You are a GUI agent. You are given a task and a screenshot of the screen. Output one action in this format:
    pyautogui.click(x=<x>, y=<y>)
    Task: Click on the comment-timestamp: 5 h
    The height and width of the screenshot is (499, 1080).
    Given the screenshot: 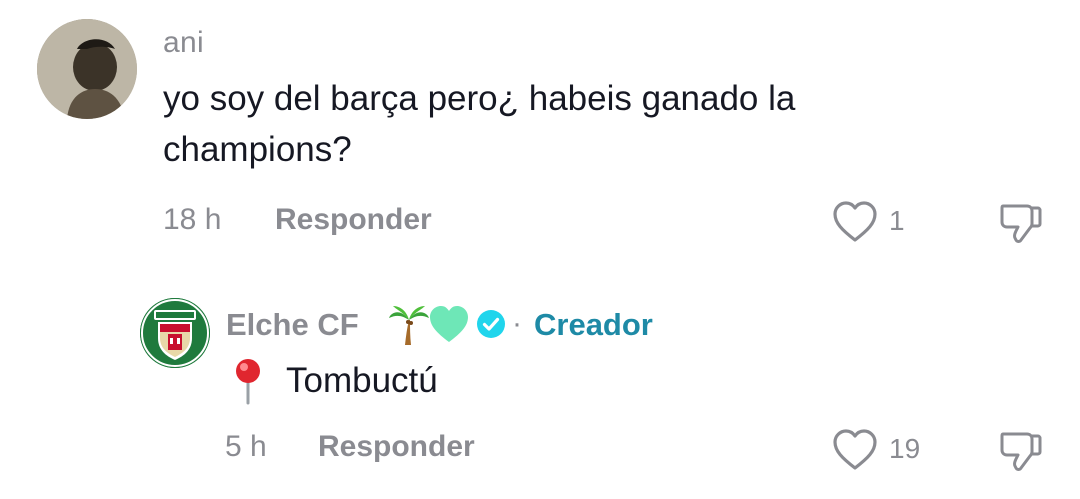 What is the action you would take?
    pyautogui.click(x=246, y=446)
    